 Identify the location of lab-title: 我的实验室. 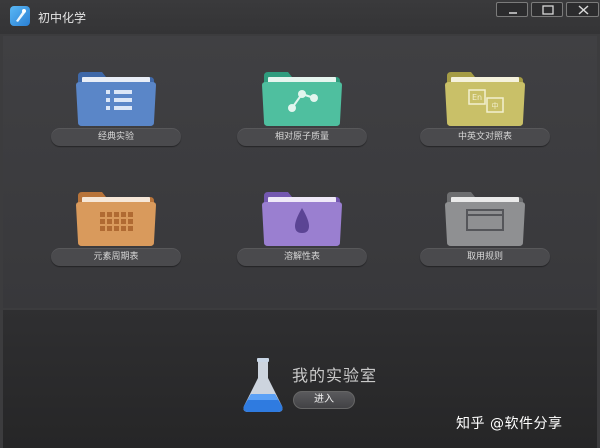
(335, 375).